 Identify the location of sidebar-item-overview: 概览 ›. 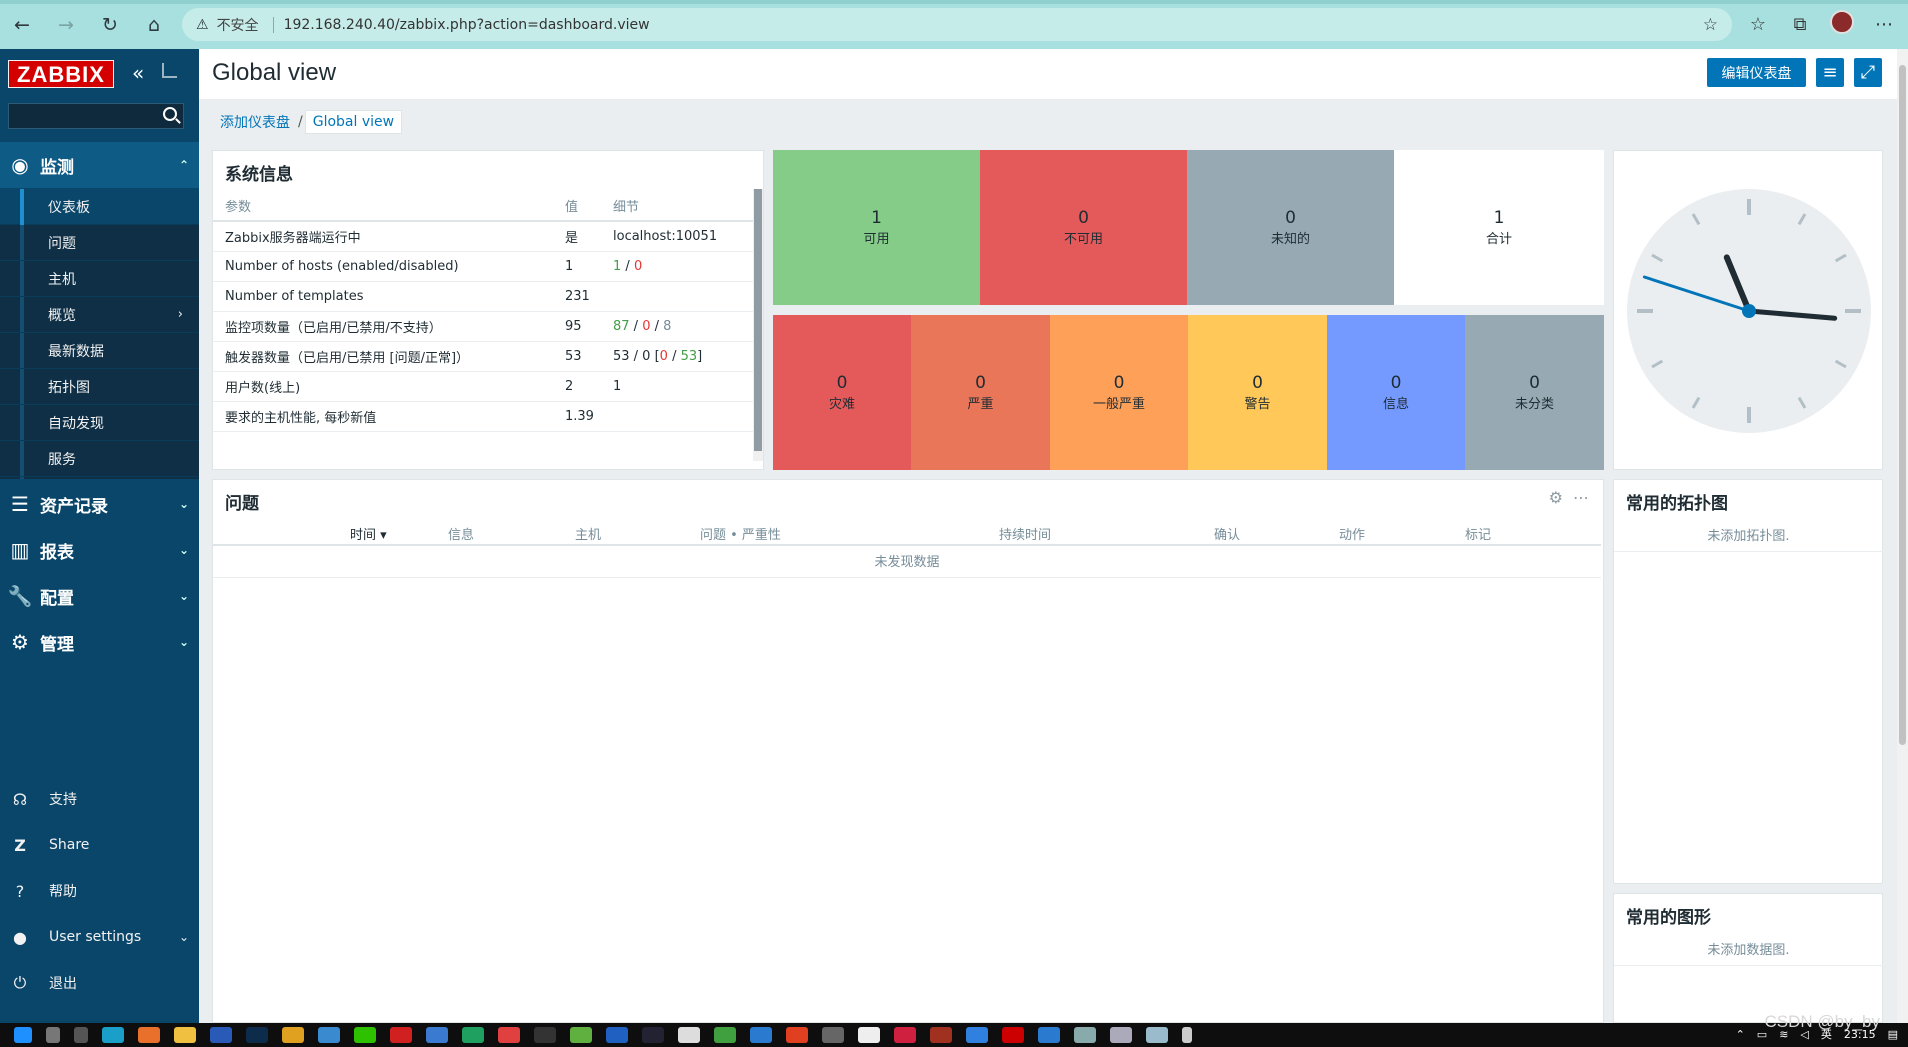
(99, 315).